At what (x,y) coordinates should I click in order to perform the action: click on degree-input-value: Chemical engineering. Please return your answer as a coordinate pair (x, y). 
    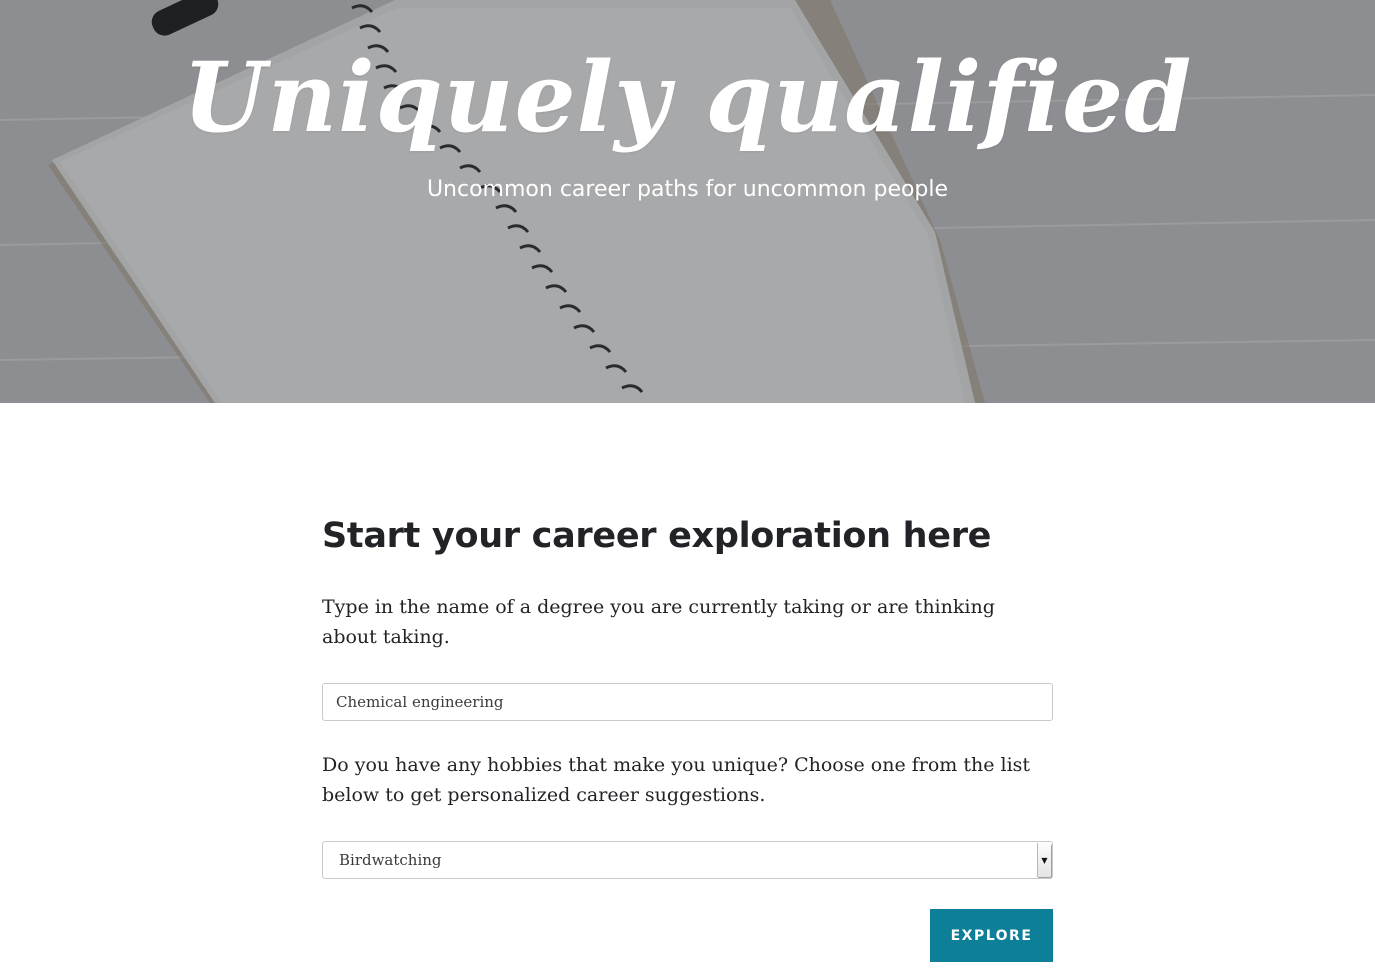
    Looking at the image, I should click on (420, 702).